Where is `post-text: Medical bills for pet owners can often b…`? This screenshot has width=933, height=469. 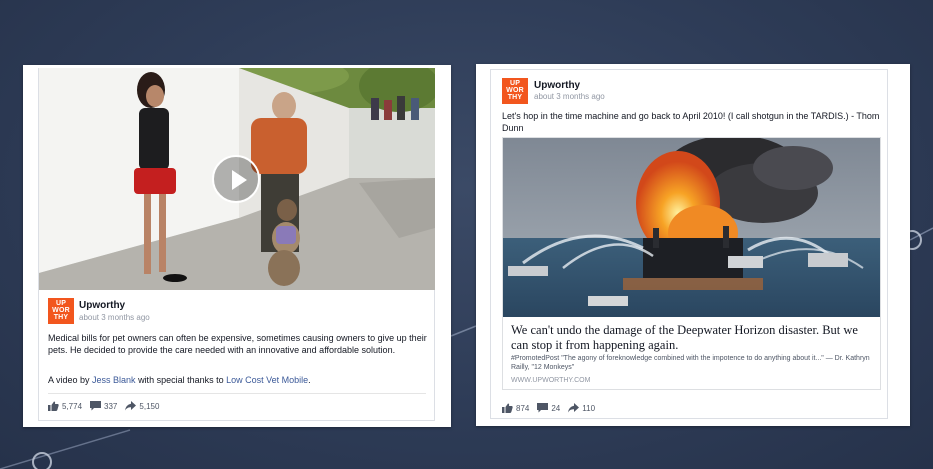
post-text: Medical bills for pet owners can often b… is located at coordinates (237, 344).